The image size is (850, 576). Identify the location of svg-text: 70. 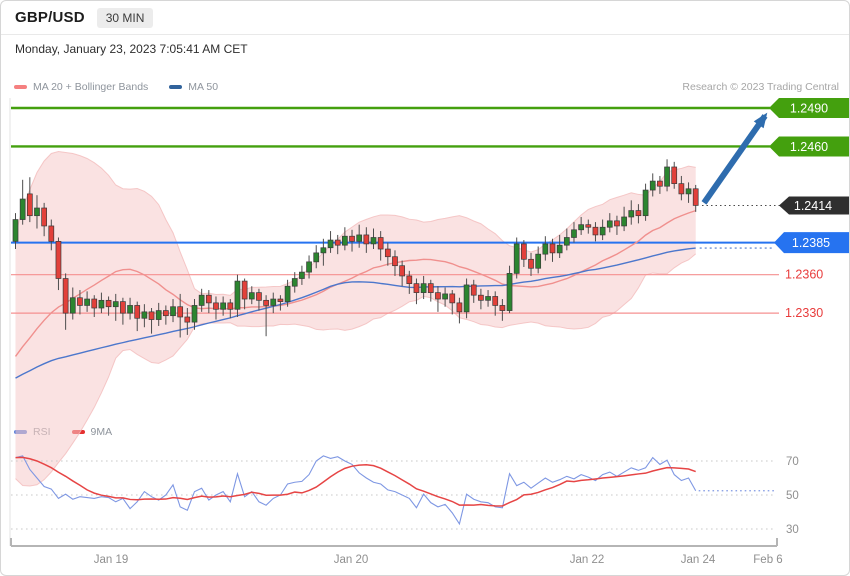
(792, 462).